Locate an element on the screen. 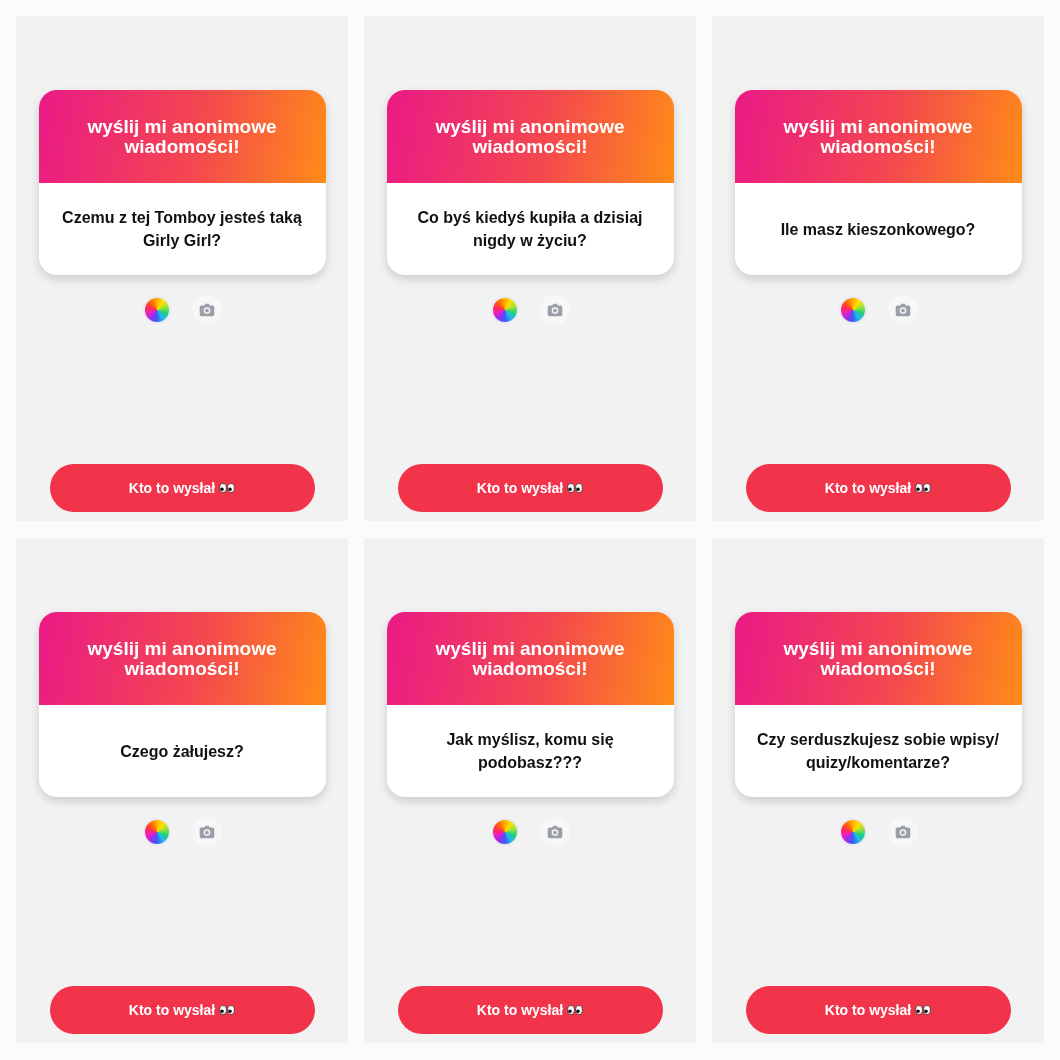 The height and width of the screenshot is (1060, 1060). question-text: Czemu z tej Tomboy jesteś taką Girly Girl? is located at coordinates (182, 229).